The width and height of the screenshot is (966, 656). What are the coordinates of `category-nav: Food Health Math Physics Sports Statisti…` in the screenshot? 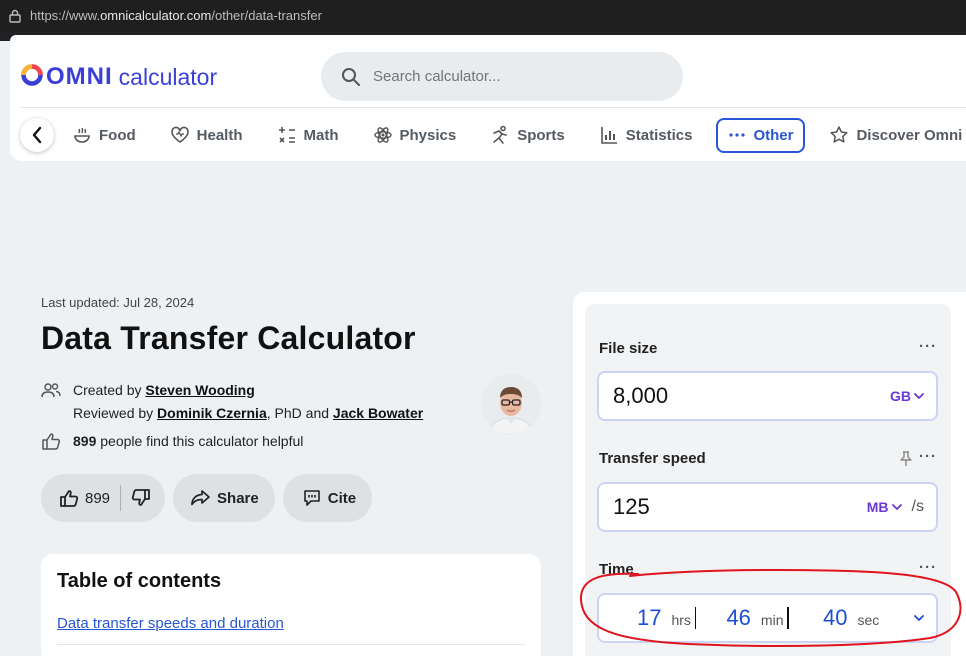 It's located at (493, 135).